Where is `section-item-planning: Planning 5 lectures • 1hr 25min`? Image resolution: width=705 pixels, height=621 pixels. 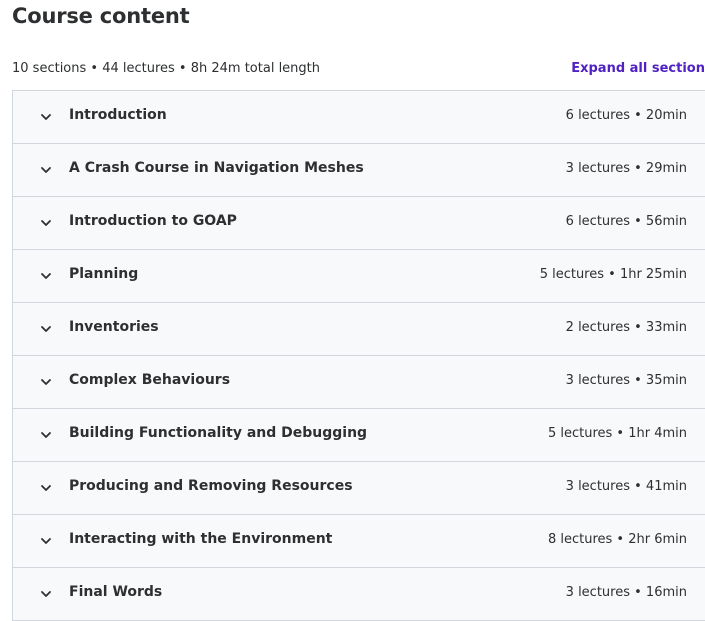 section-item-planning: Planning 5 lectures • 1hr 25min is located at coordinates (359, 276).